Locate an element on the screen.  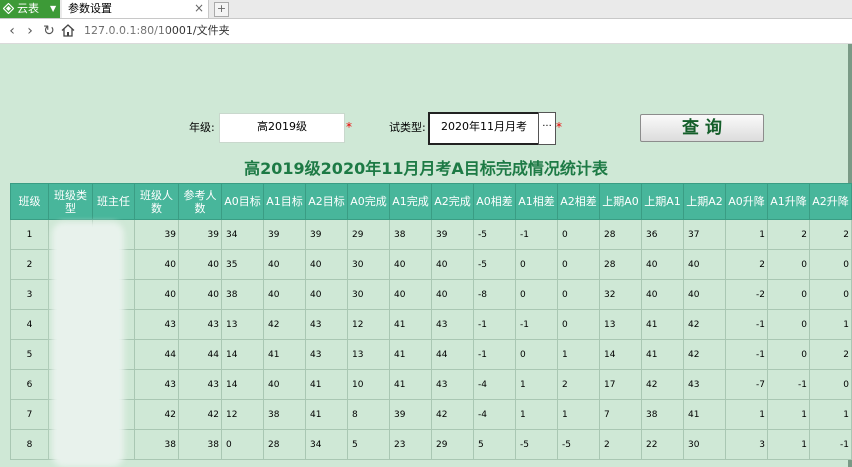
grade-input: 高2019级 is located at coordinates (282, 128).